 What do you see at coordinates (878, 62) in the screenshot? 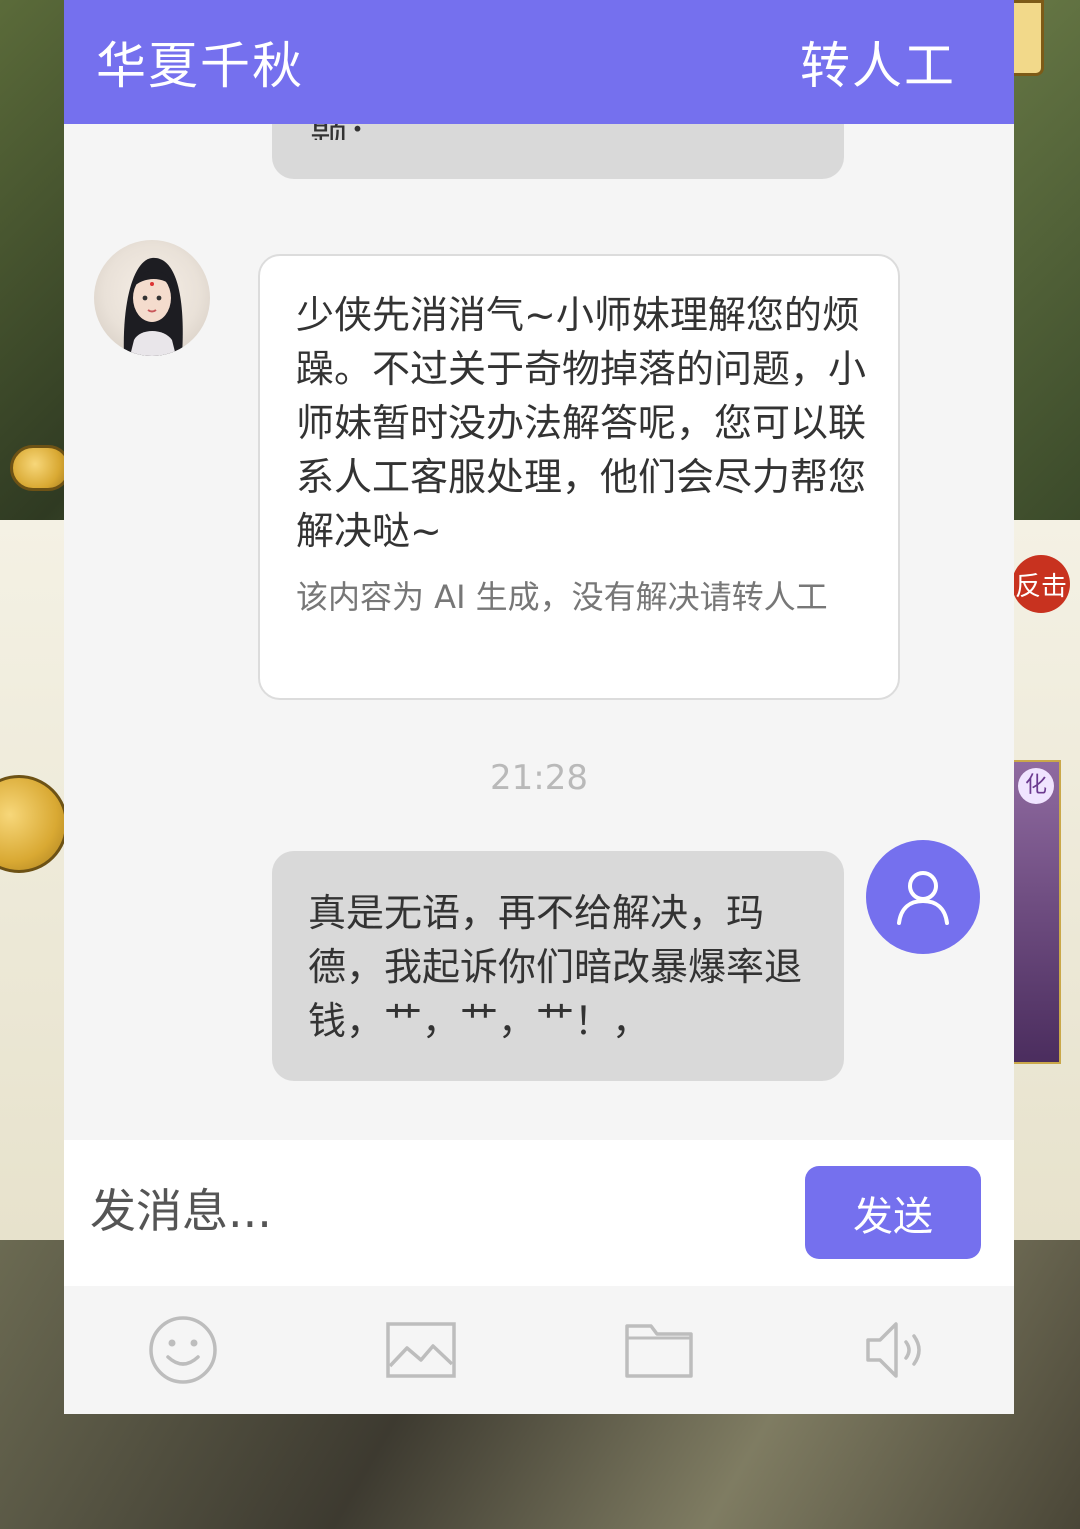
I see `transfer-to-human-button: 转人工` at bounding box center [878, 62].